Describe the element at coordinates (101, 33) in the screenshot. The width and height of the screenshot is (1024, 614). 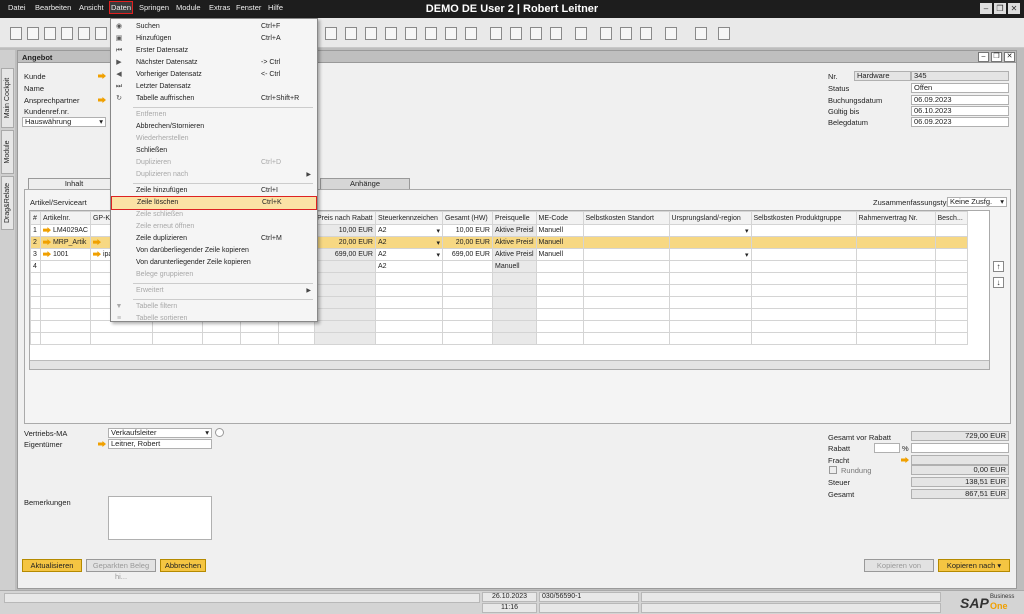
I see `word-export-icon` at that location.